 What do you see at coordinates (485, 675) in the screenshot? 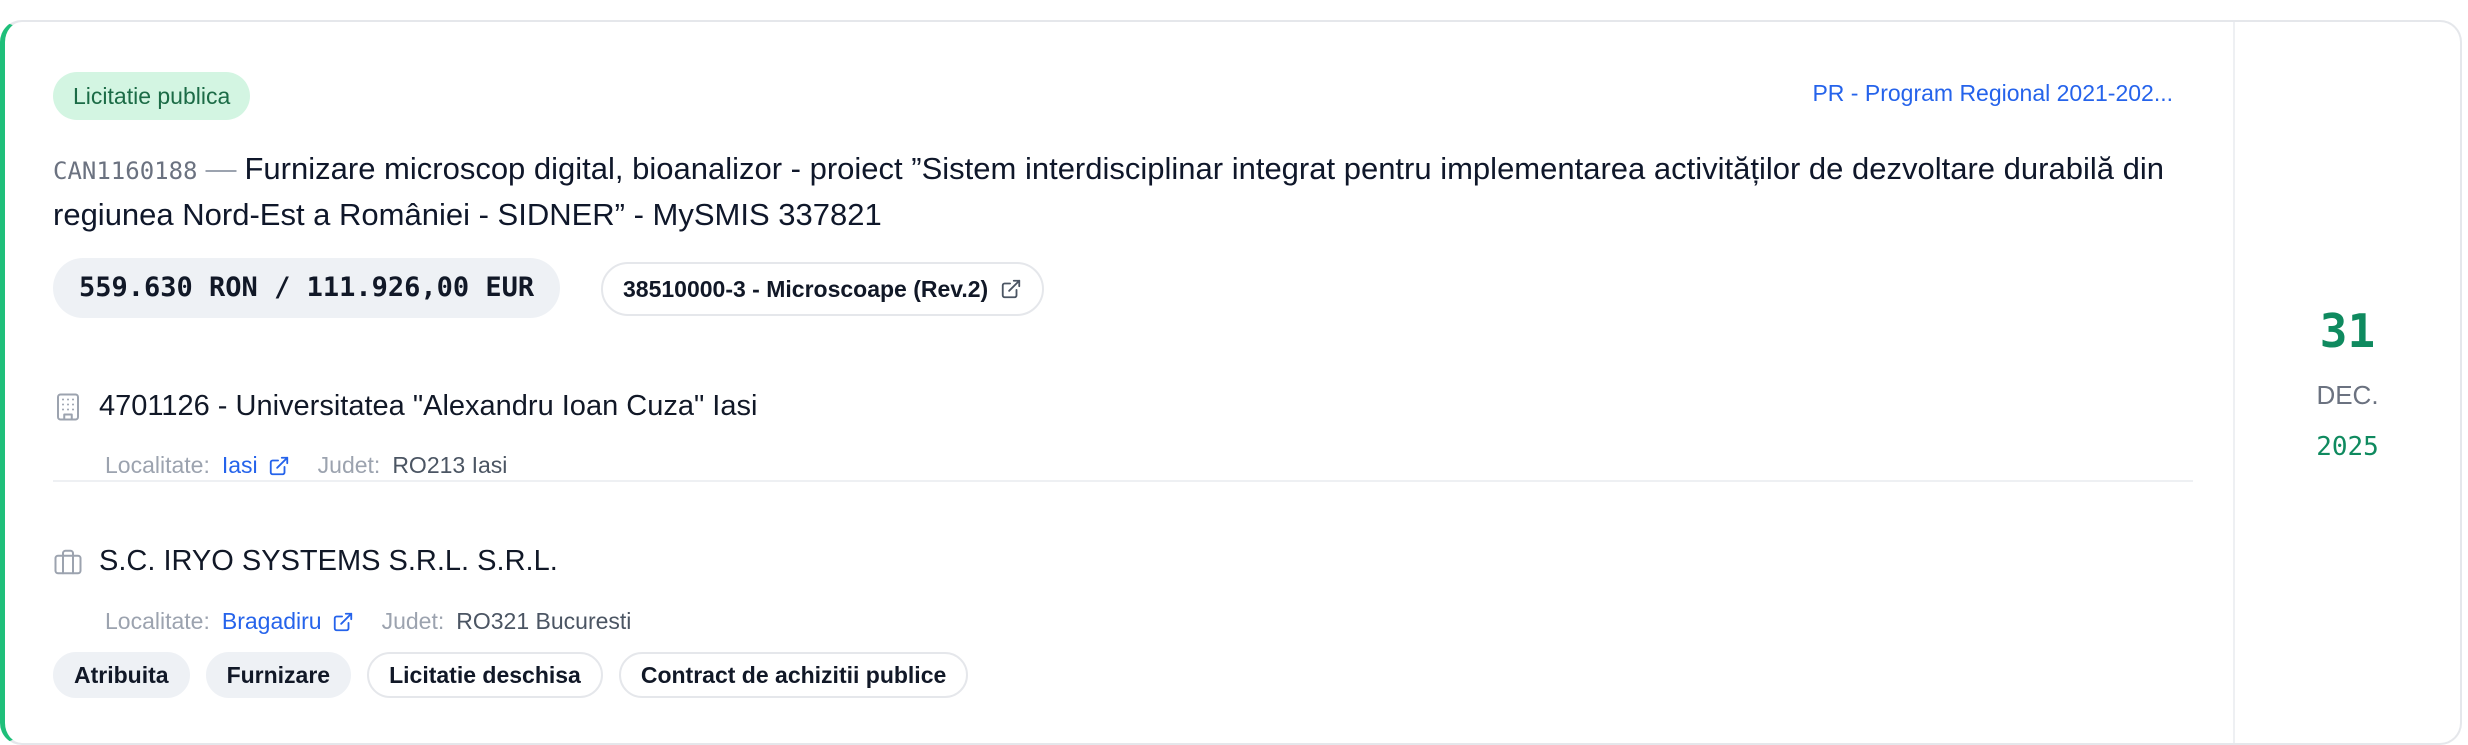
I see `tag-procedure: Licitatie deschisa` at bounding box center [485, 675].